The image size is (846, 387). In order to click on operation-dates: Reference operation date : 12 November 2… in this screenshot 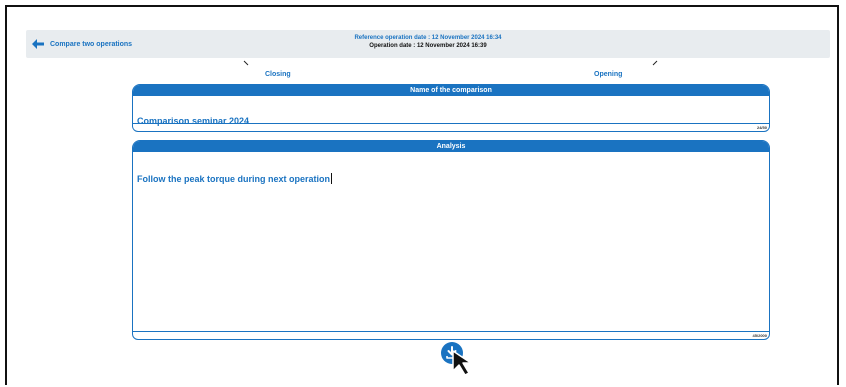, I will do `click(428, 42)`.